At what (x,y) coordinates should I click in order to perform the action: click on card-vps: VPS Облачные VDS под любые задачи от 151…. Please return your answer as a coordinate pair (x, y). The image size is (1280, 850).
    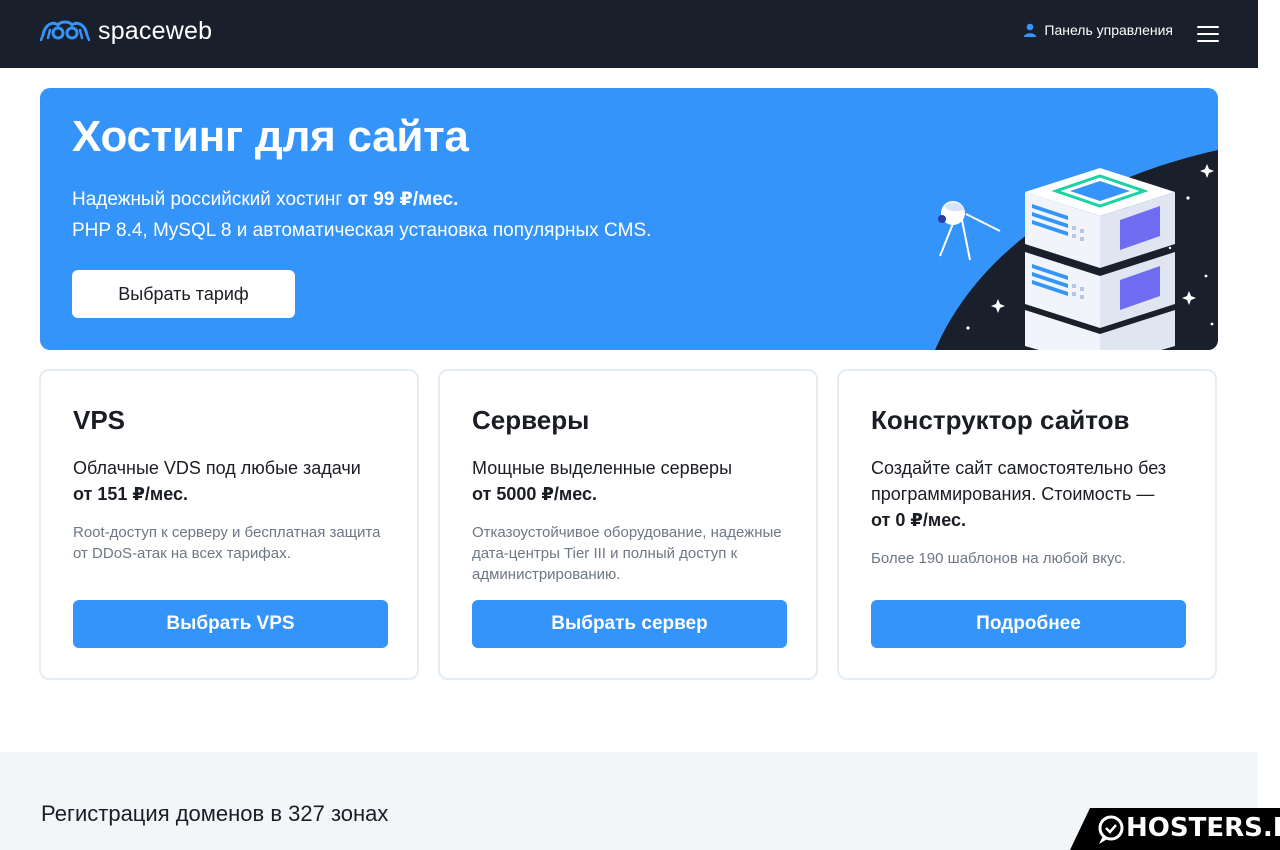
    Looking at the image, I should click on (229, 524).